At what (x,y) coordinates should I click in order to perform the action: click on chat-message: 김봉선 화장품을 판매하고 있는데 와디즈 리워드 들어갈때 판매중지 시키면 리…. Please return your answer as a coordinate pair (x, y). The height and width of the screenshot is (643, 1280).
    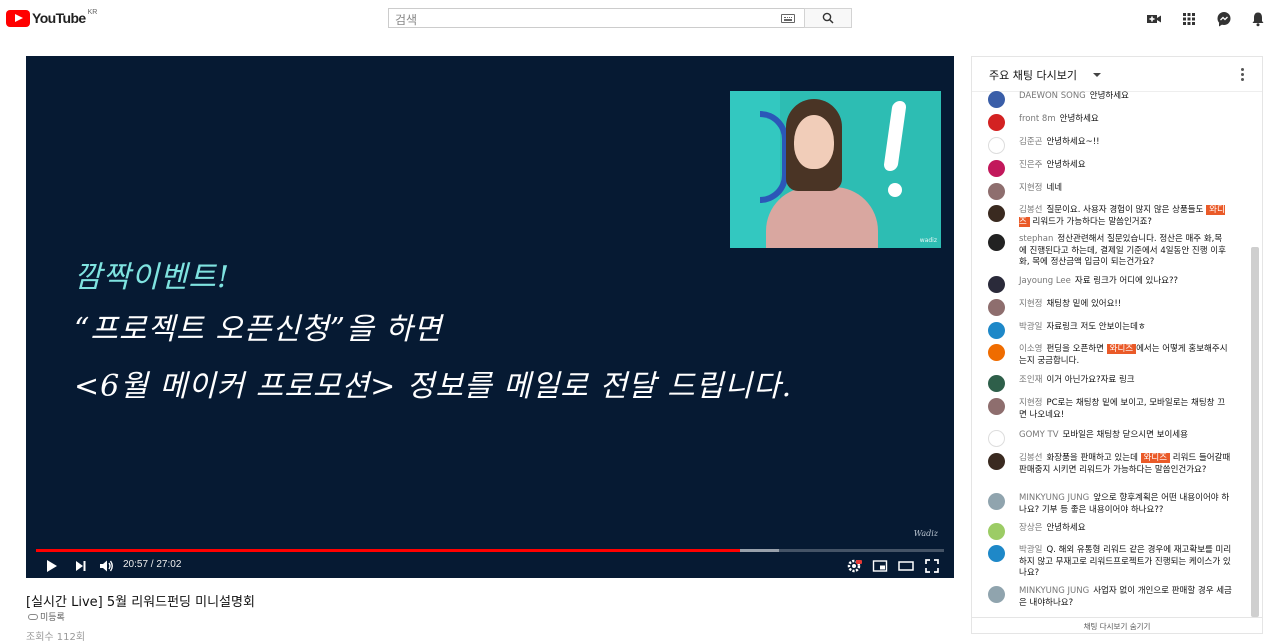
    Looking at the image, I should click on (1110, 464).